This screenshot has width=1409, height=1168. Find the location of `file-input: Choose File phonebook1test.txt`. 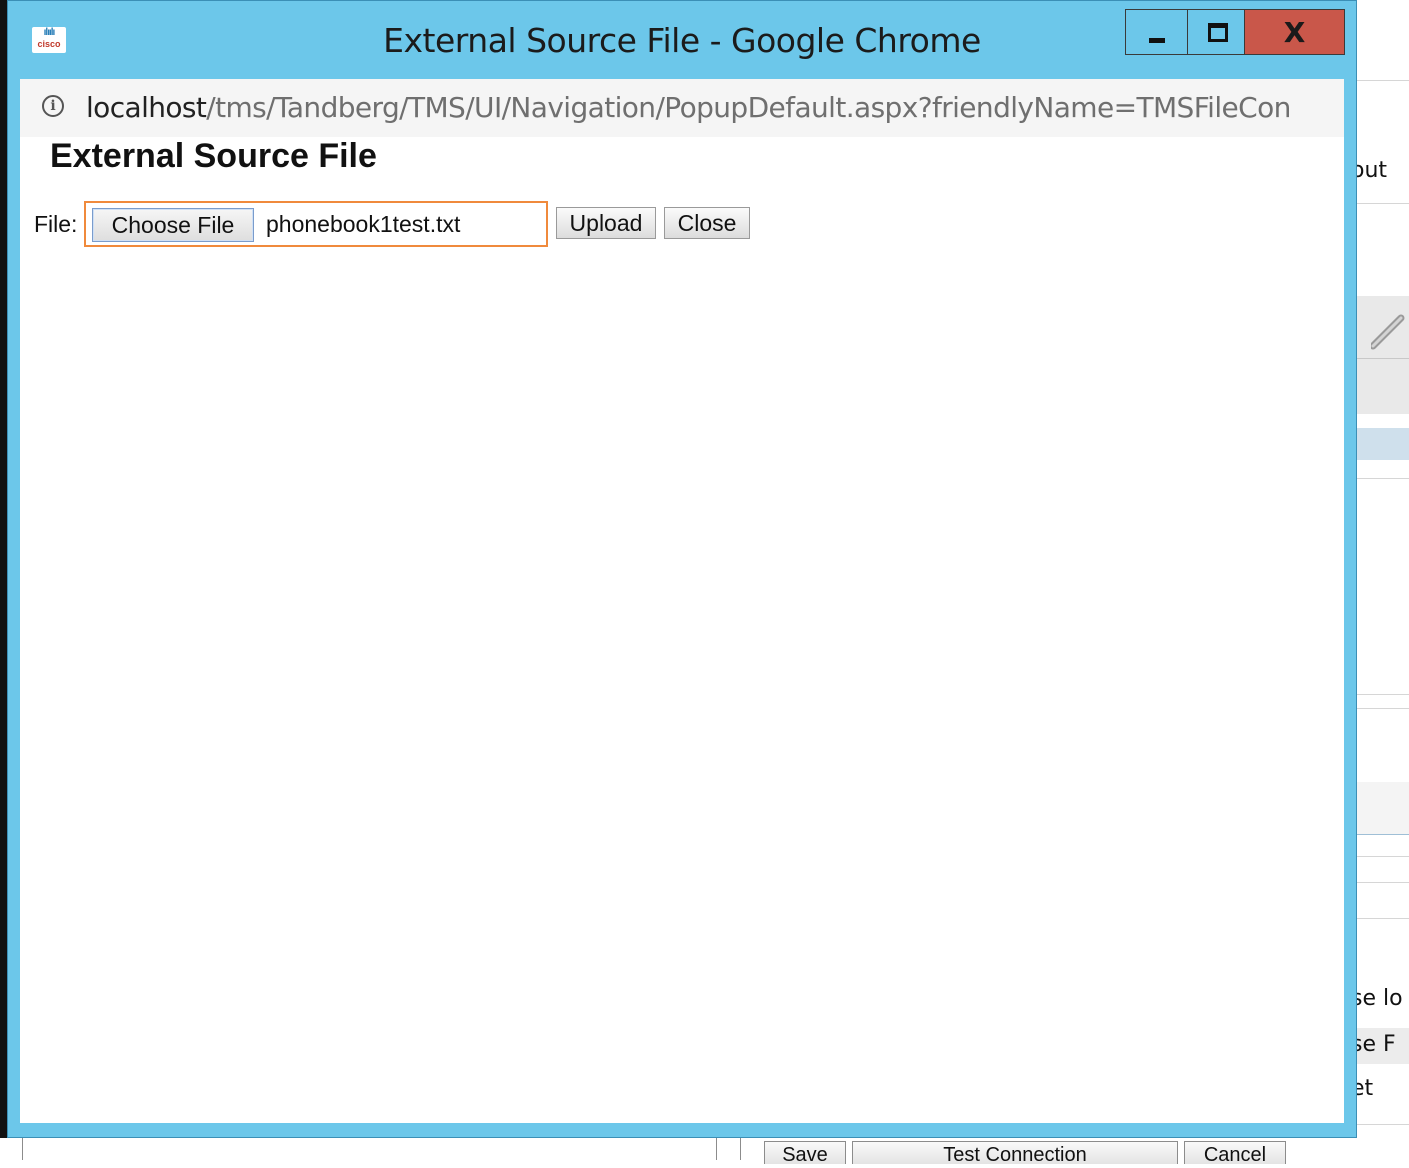

file-input: Choose File phonebook1test.txt is located at coordinates (316, 224).